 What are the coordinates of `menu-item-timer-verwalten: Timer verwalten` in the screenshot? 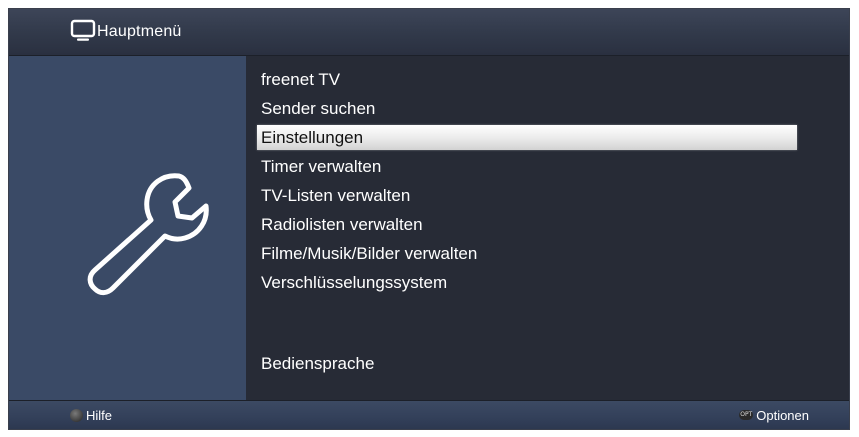 It's located at (527, 166).